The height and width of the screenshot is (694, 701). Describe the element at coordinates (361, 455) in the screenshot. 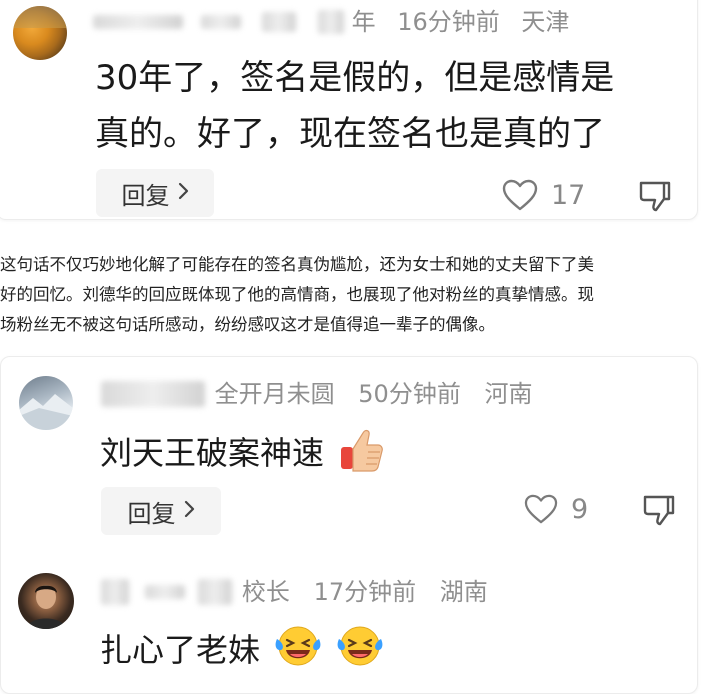

I see `thumbs-up-emoji` at that location.